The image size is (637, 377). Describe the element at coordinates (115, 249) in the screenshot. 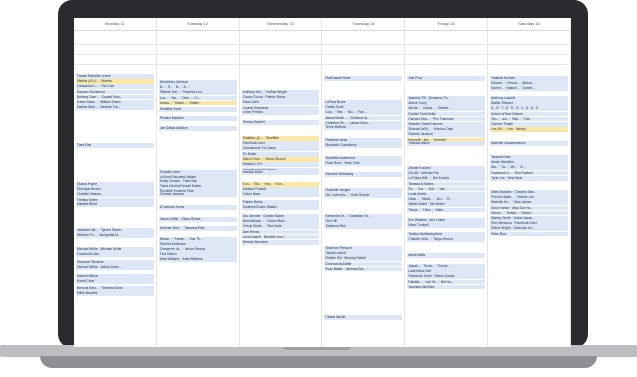

I see `event-chip: Michael White · Michael White` at that location.